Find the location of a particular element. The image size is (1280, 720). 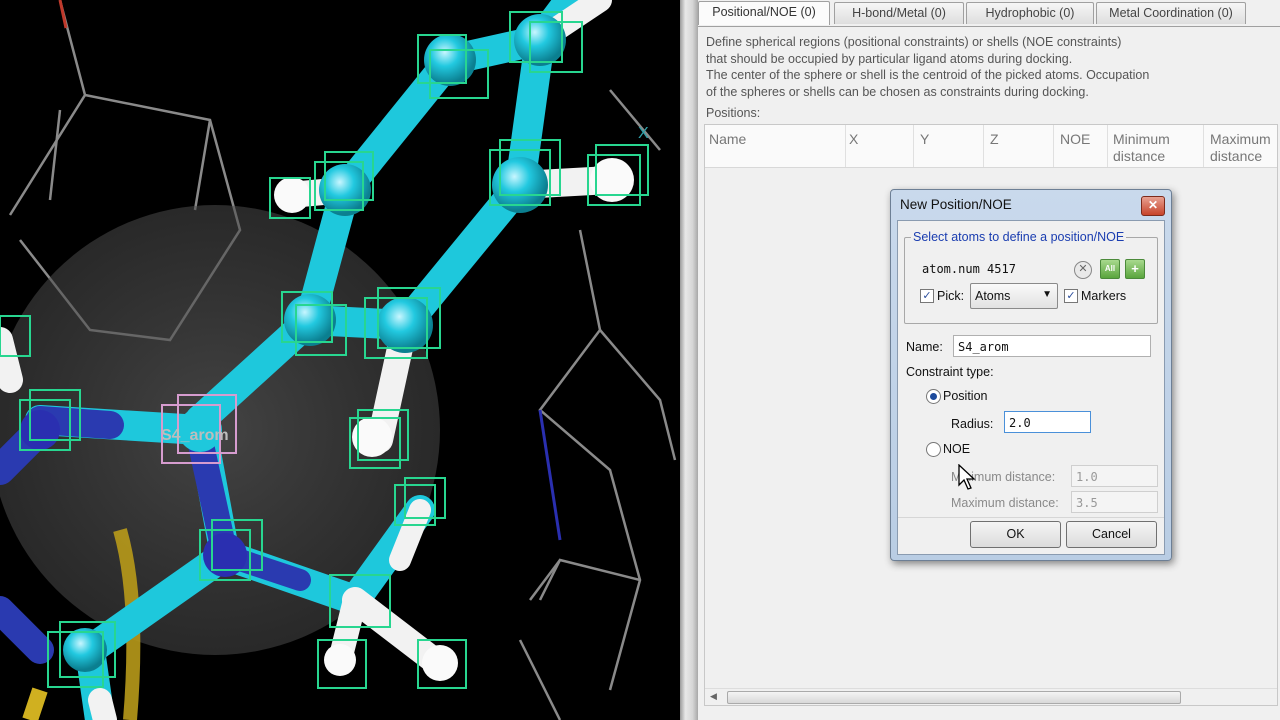

name-label: Name: is located at coordinates (924, 347).